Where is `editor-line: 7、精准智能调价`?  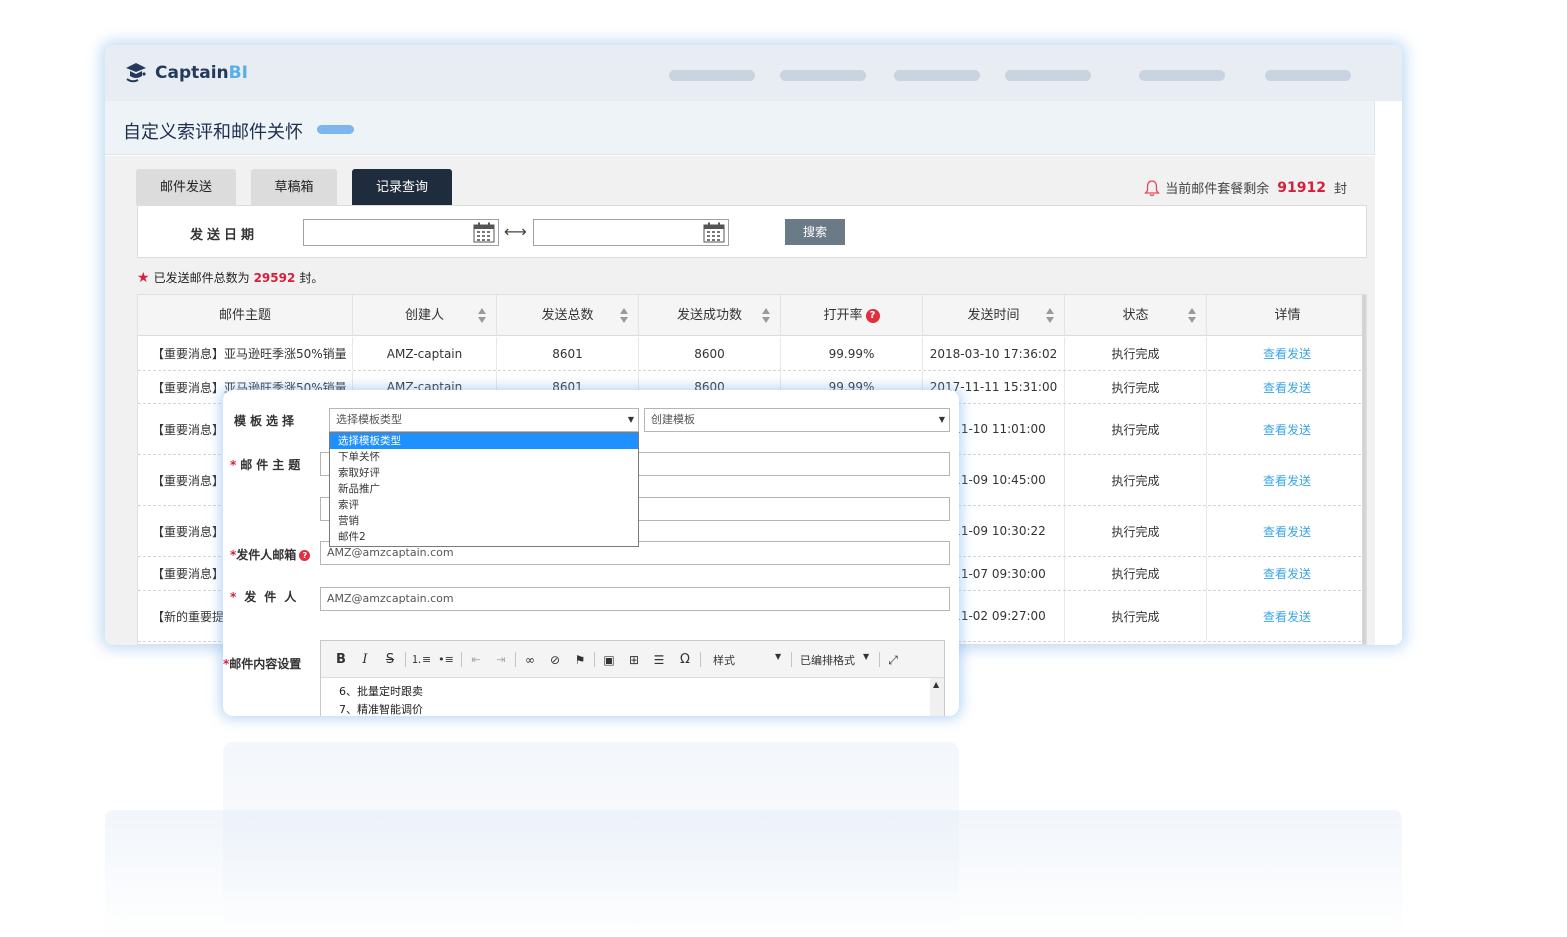 editor-line: 7、精准智能调价 is located at coordinates (381, 709).